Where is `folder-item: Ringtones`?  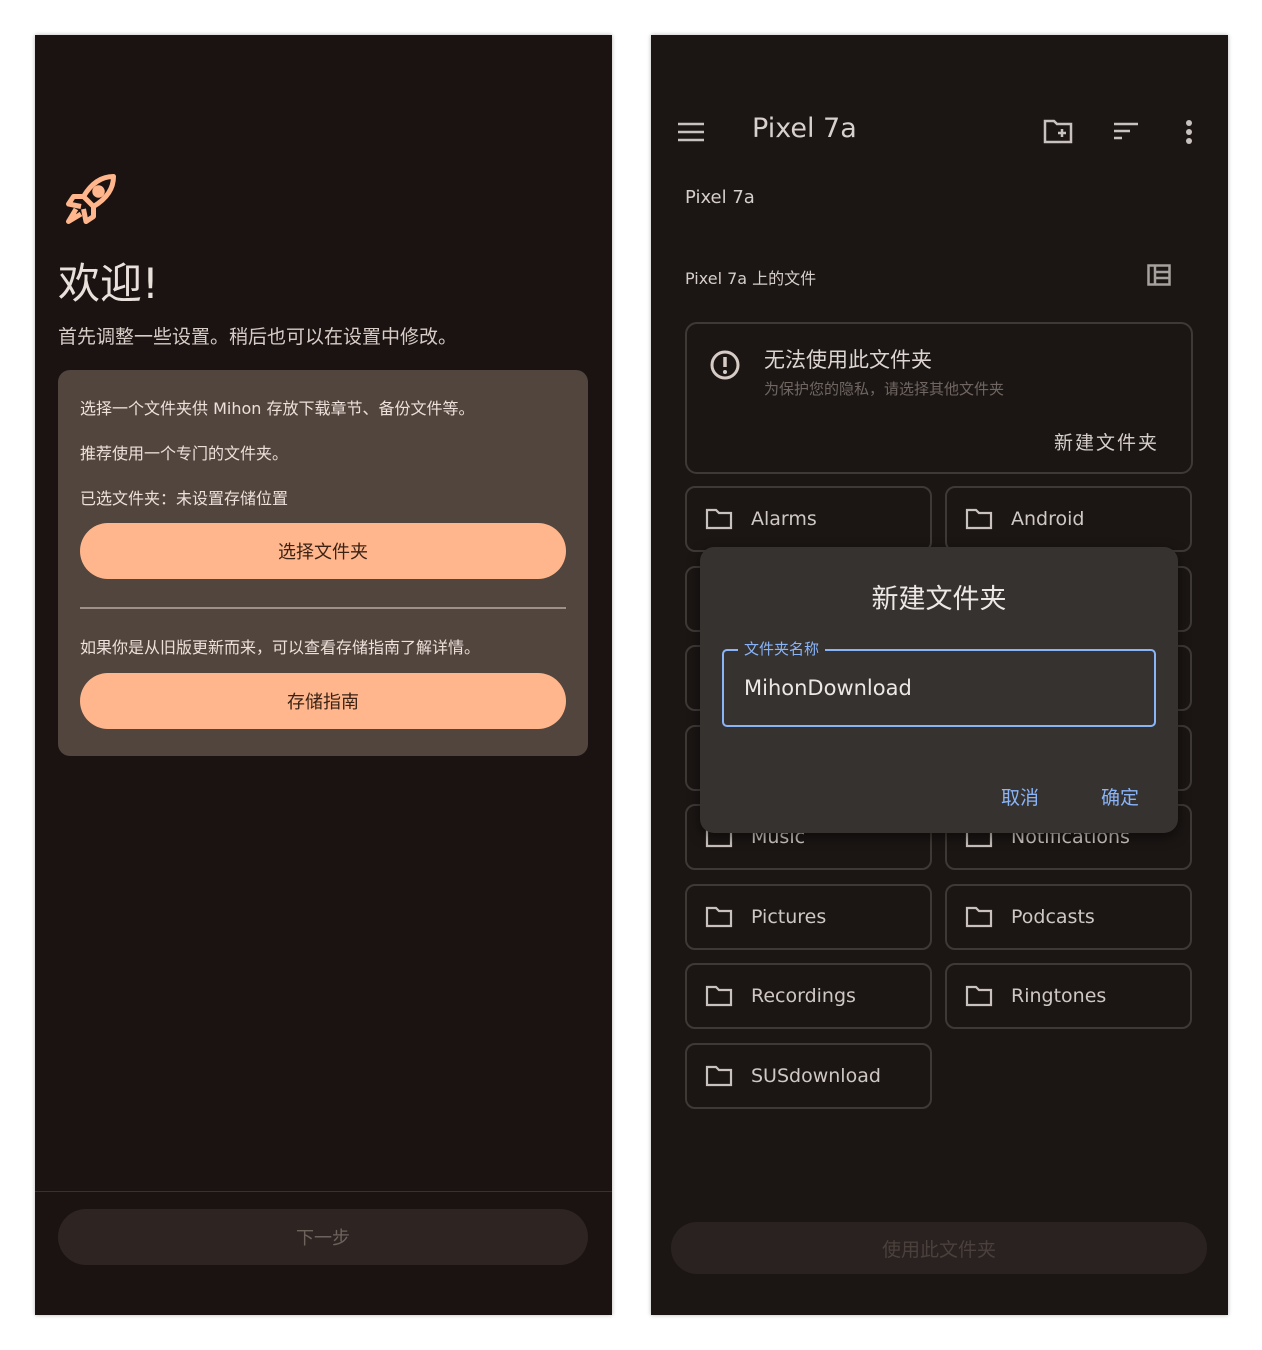 folder-item: Ringtones is located at coordinates (1068, 996).